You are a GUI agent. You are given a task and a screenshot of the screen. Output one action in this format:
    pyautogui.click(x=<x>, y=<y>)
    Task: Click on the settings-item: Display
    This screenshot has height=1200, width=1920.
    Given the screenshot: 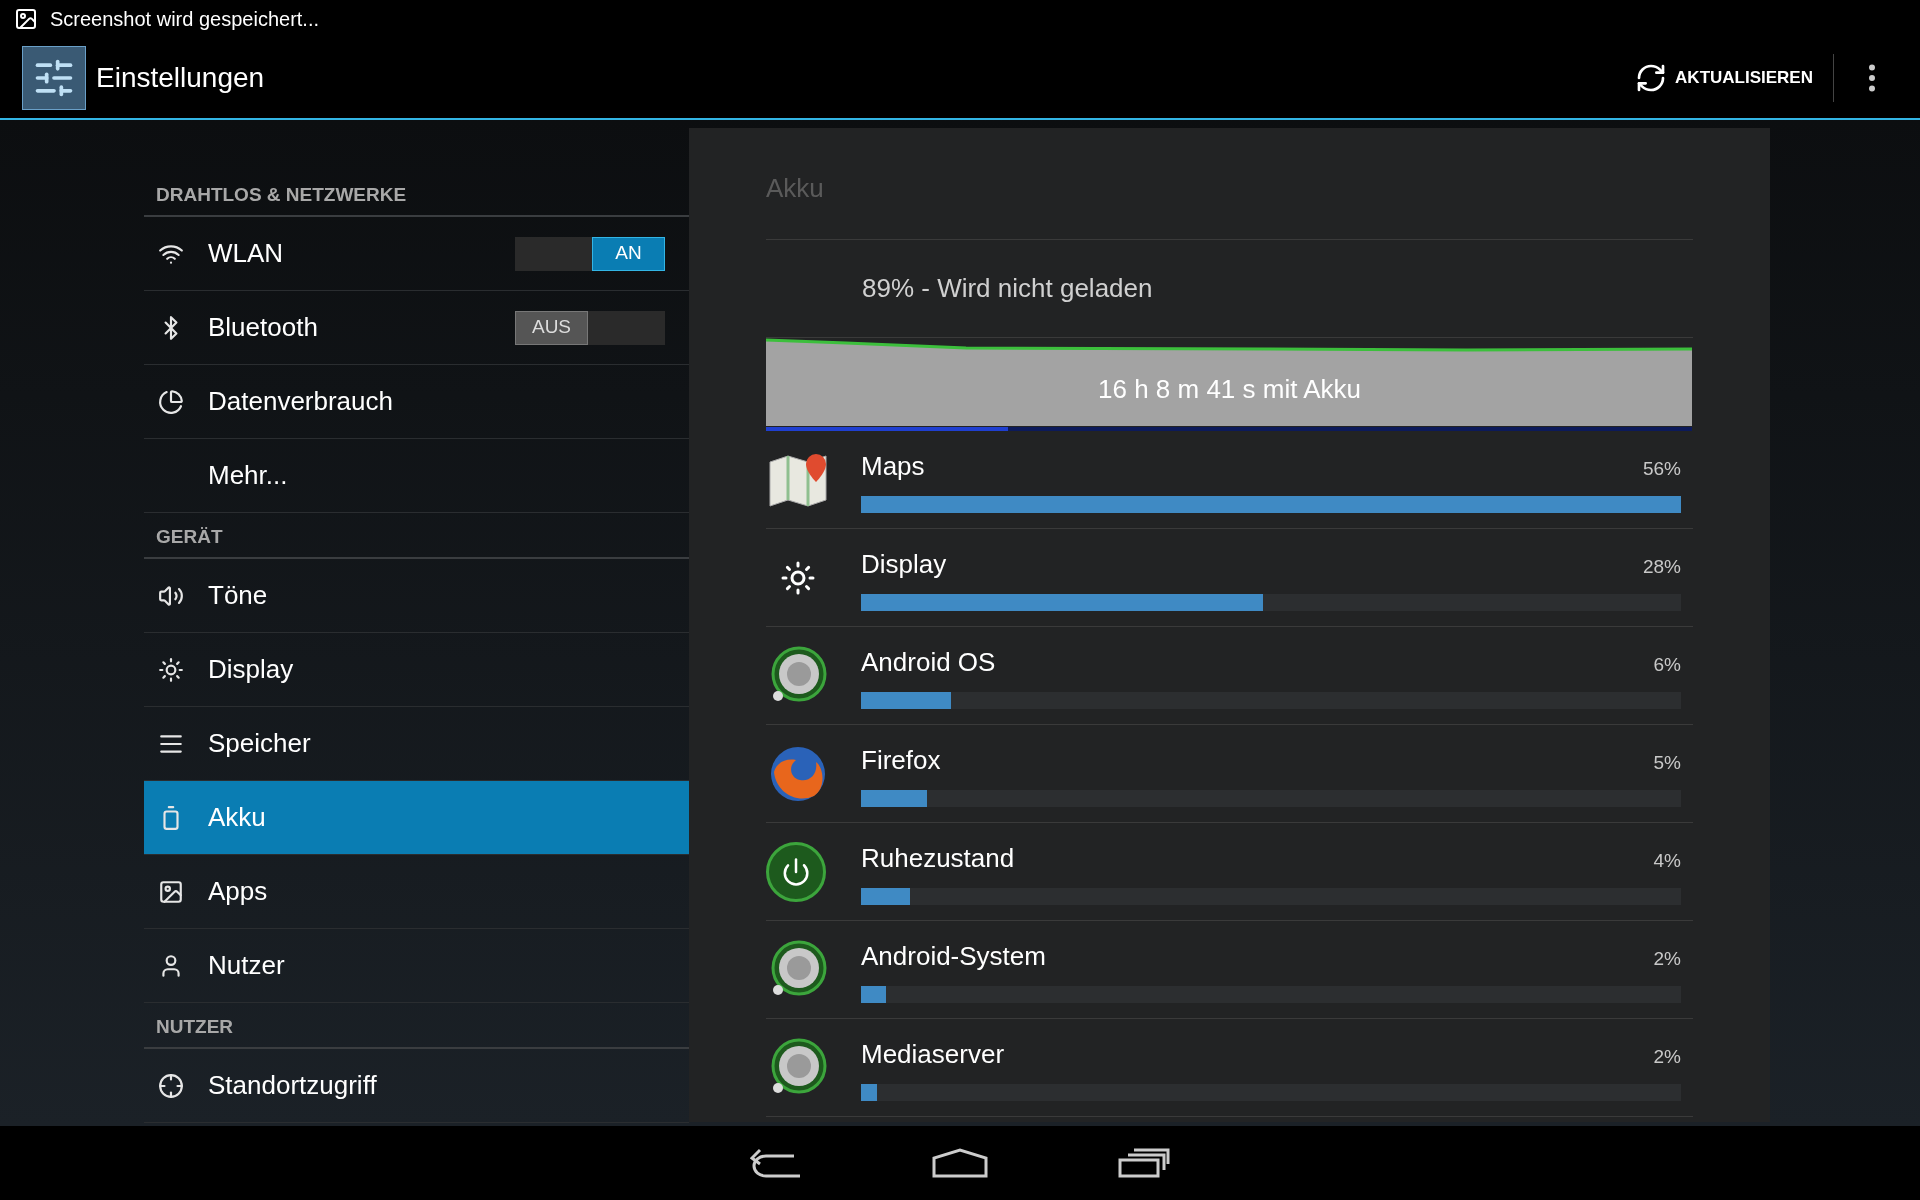 What is the action you would take?
    pyautogui.click(x=416, y=670)
    